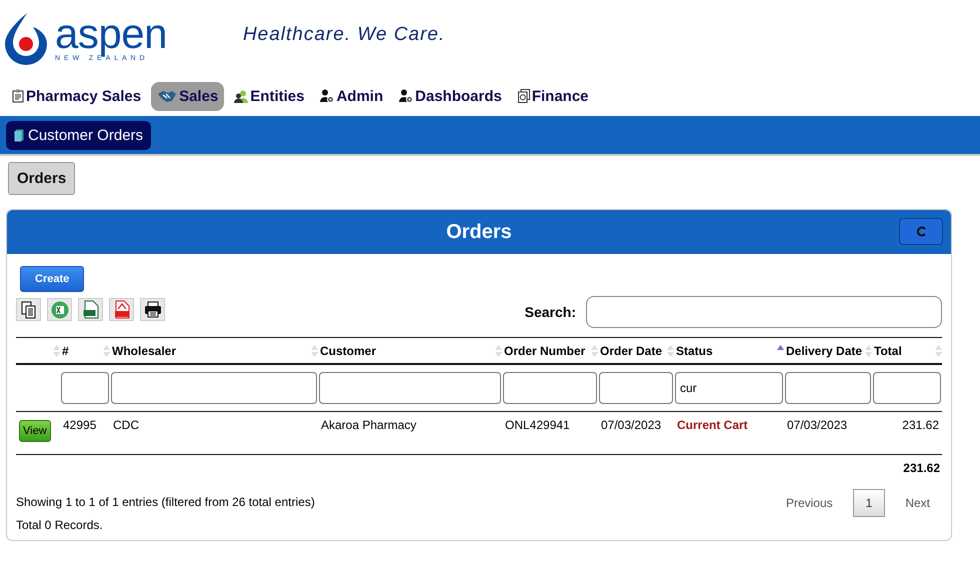 This screenshot has width=980, height=568. What do you see at coordinates (764, 312) in the screenshot?
I see `search-field` at bounding box center [764, 312].